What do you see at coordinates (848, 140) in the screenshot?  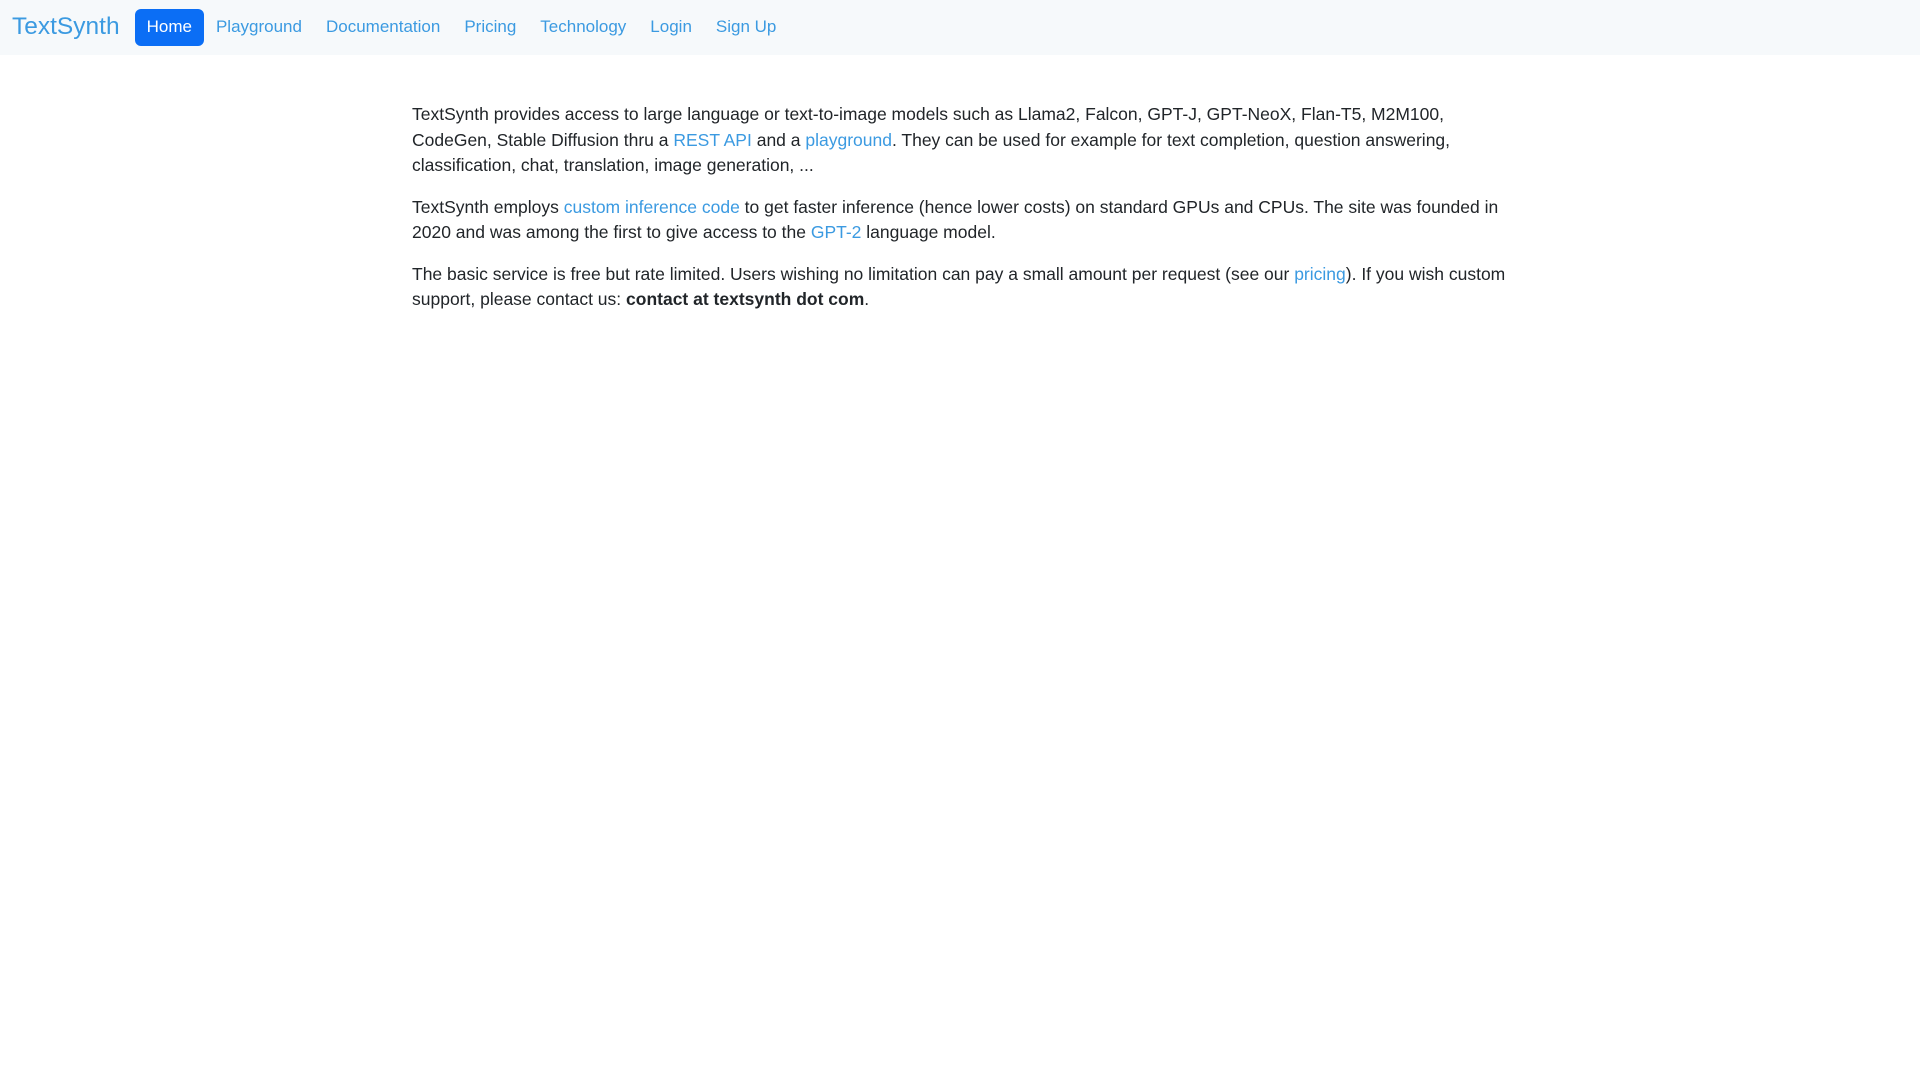 I see `playground-link: playground` at bounding box center [848, 140].